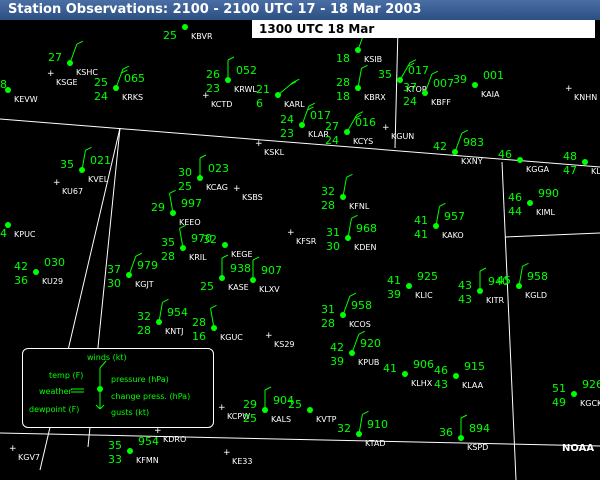 The width and height of the screenshot is (600, 480). What do you see at coordinates (147, 265) in the screenshot?
I see `pressure-label: 979` at bounding box center [147, 265].